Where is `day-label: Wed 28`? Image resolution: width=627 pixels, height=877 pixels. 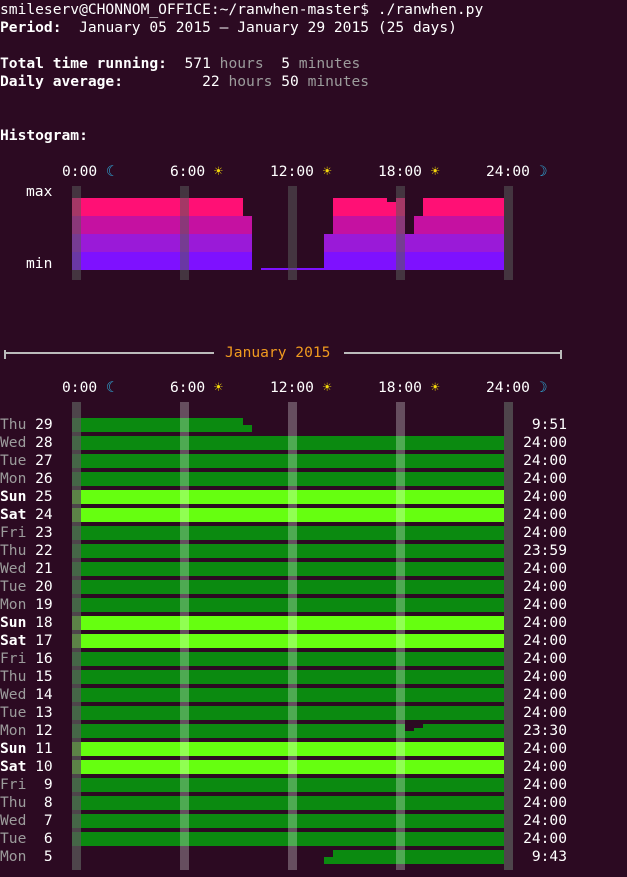 day-label: Wed 28 is located at coordinates (26, 443).